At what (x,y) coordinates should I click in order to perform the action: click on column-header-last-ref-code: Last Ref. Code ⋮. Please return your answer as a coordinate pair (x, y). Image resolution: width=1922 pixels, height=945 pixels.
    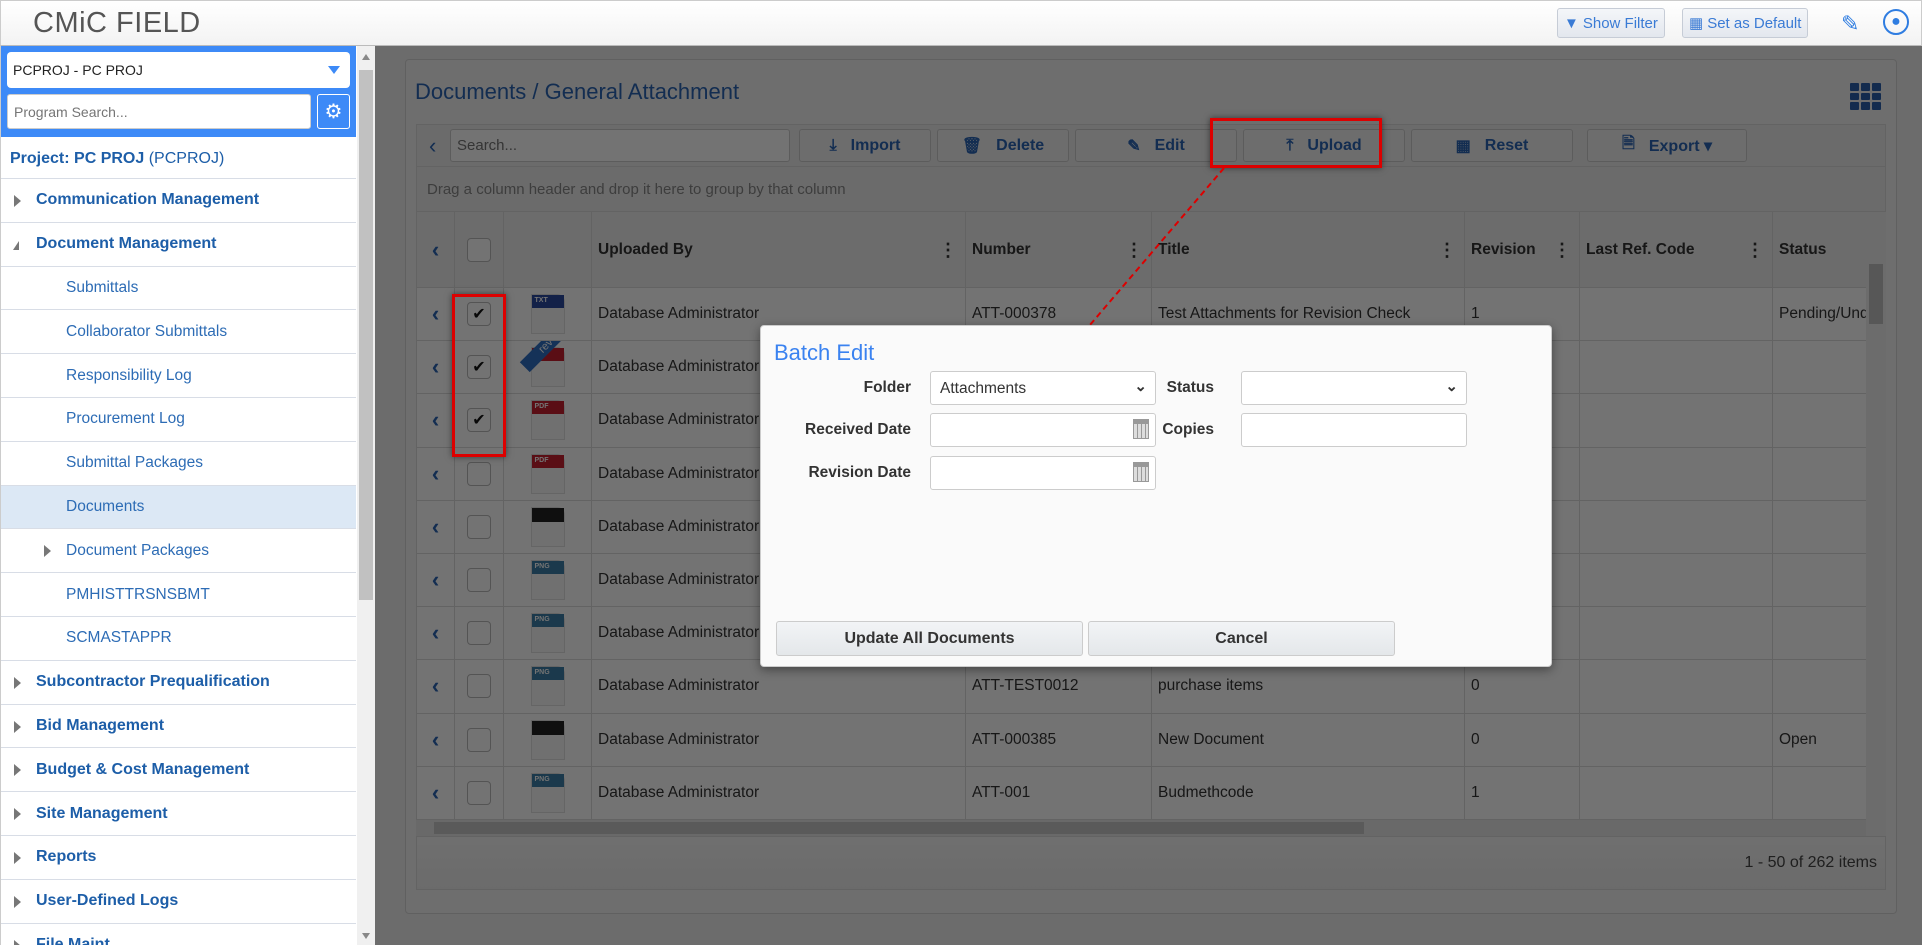
    Looking at the image, I should click on (1676, 249).